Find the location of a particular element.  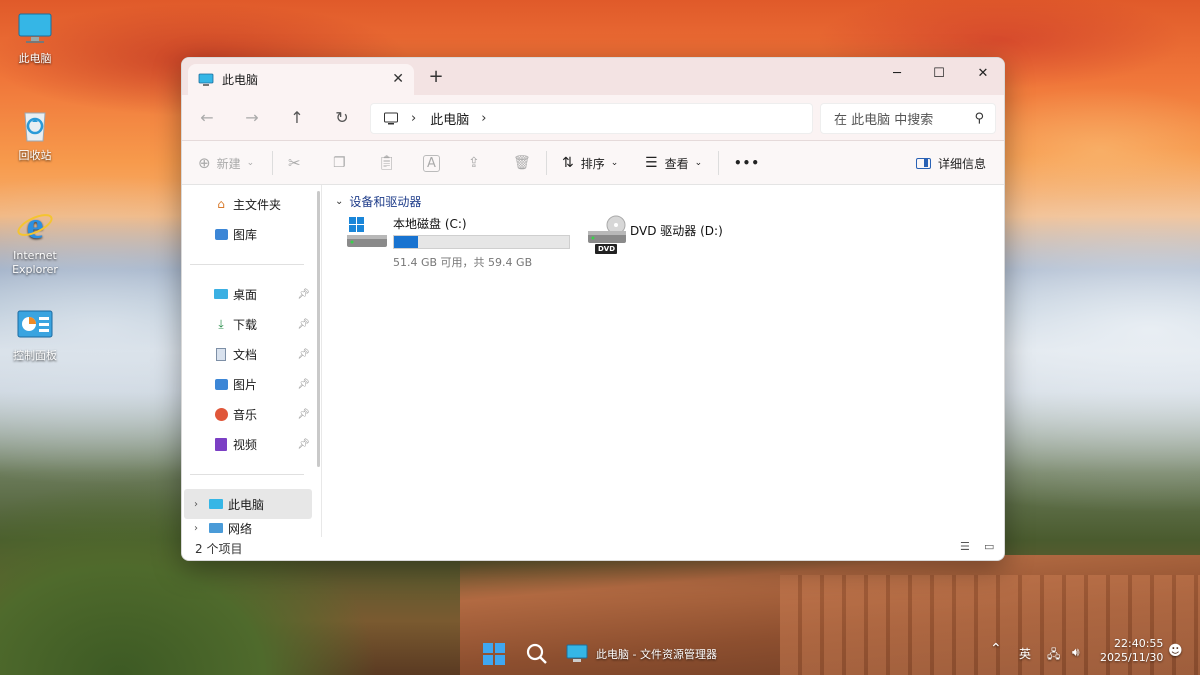

search-input: 在 此电脑 中搜索 ⚲ is located at coordinates (908, 118).